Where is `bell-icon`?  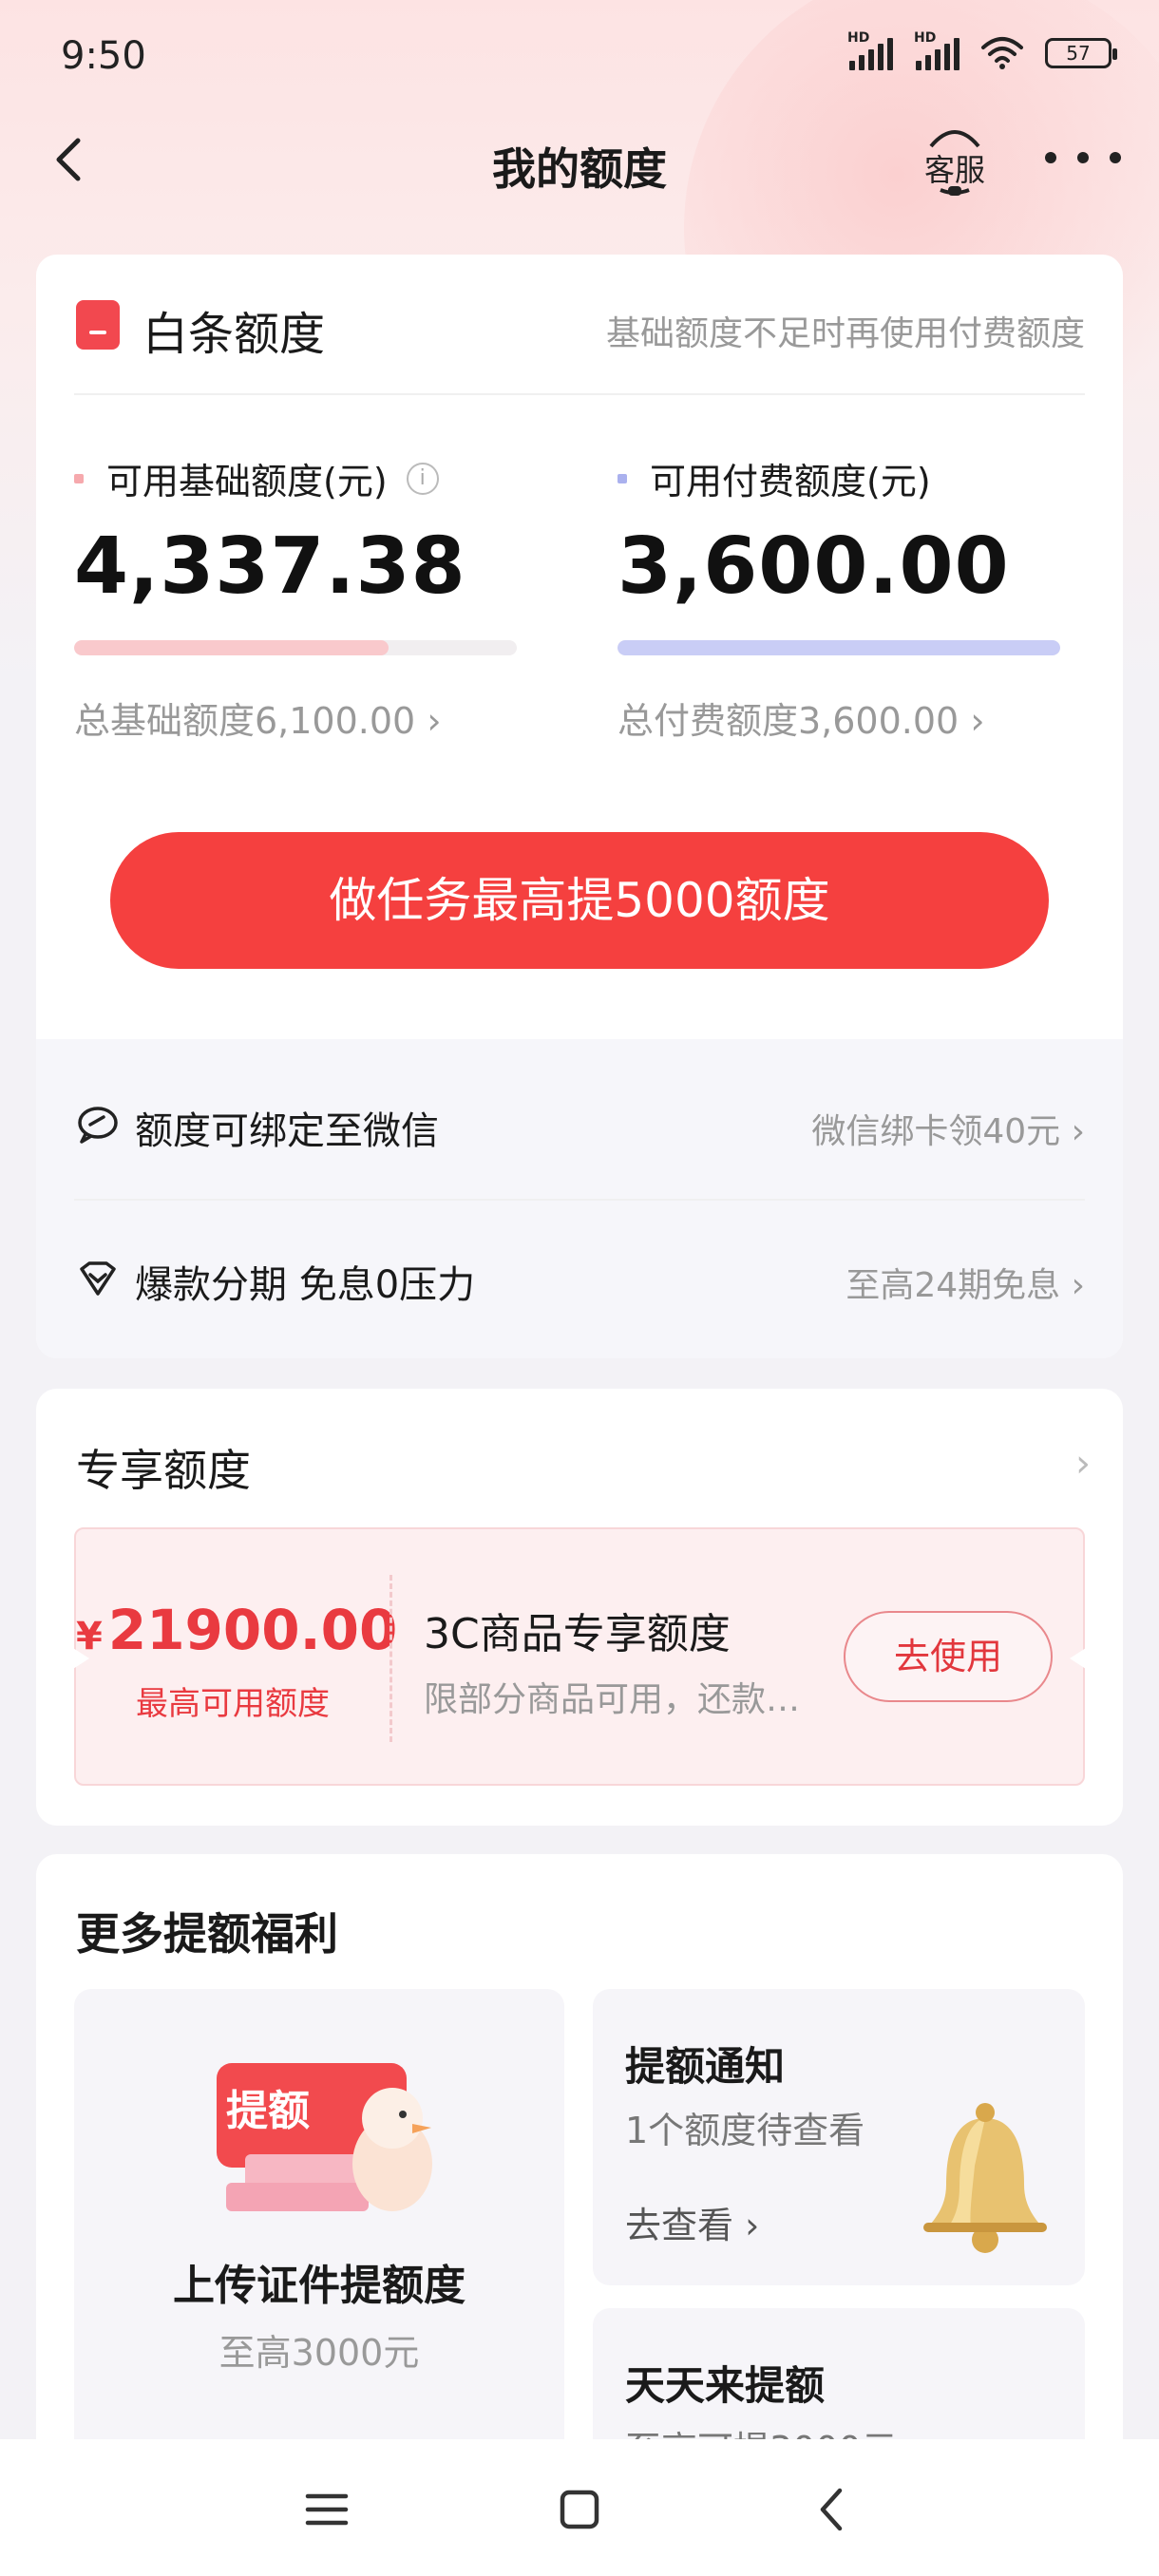 bell-icon is located at coordinates (985, 2178).